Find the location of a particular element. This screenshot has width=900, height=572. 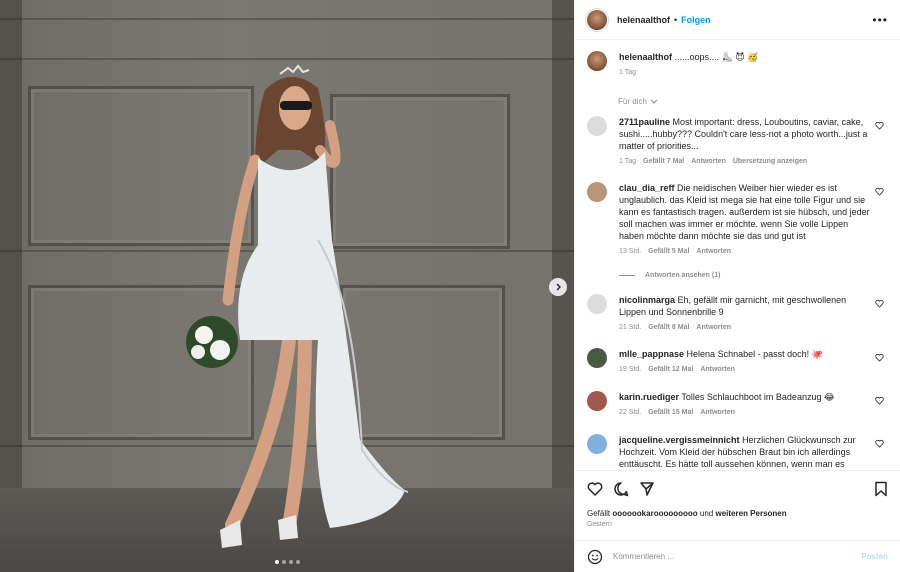

comment-composer: Posten is located at coordinates (737, 556).